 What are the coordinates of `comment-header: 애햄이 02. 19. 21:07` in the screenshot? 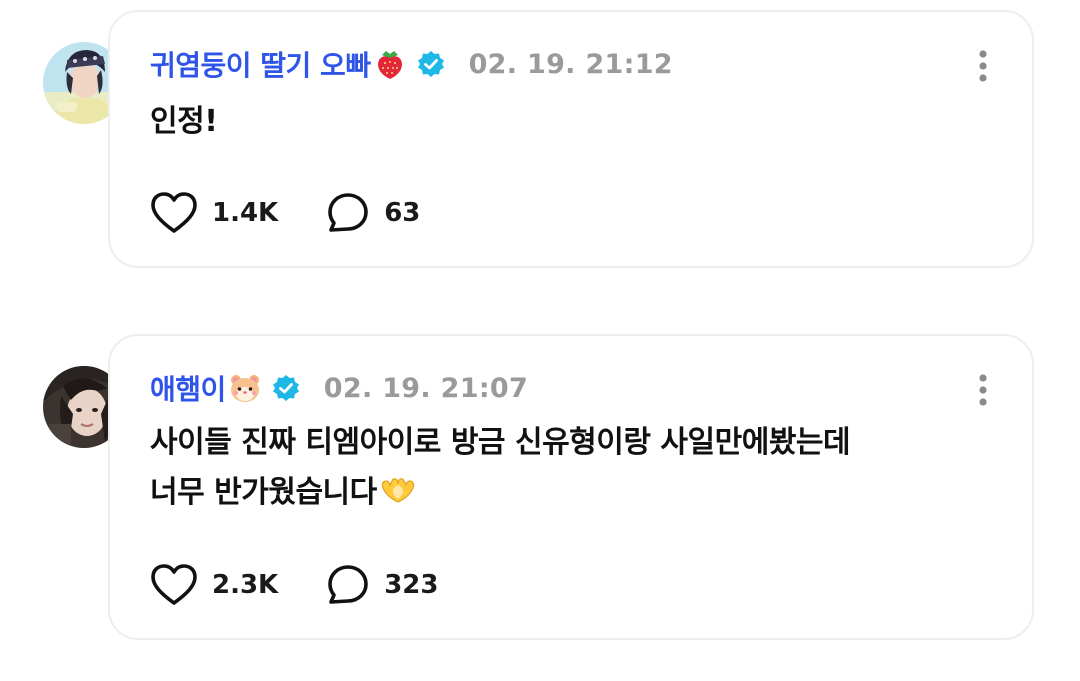 It's located at (339, 388).